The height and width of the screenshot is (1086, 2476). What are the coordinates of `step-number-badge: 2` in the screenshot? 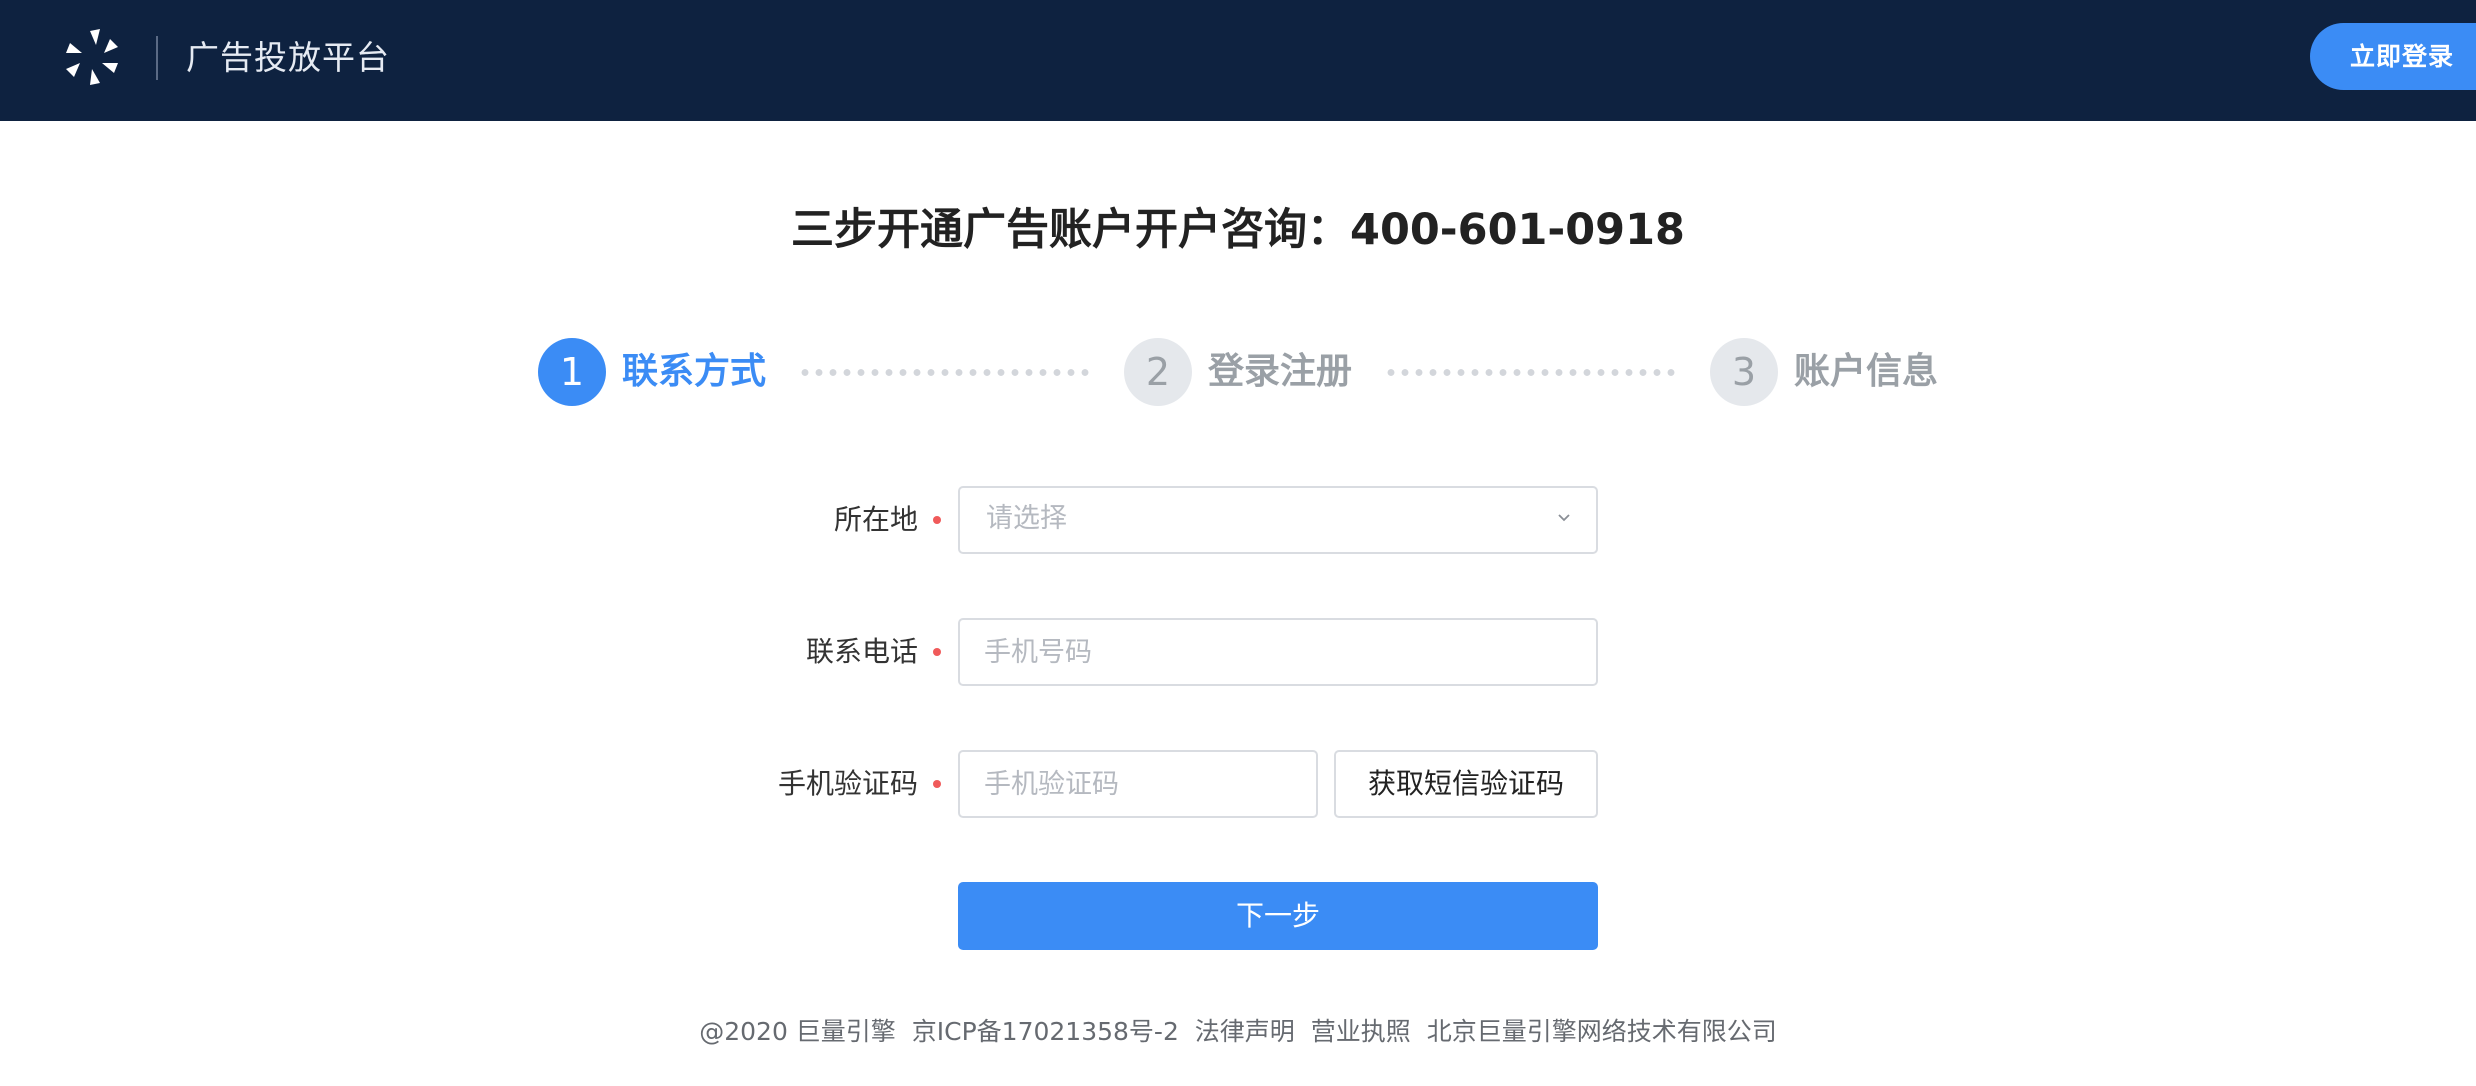 It's located at (1158, 372).